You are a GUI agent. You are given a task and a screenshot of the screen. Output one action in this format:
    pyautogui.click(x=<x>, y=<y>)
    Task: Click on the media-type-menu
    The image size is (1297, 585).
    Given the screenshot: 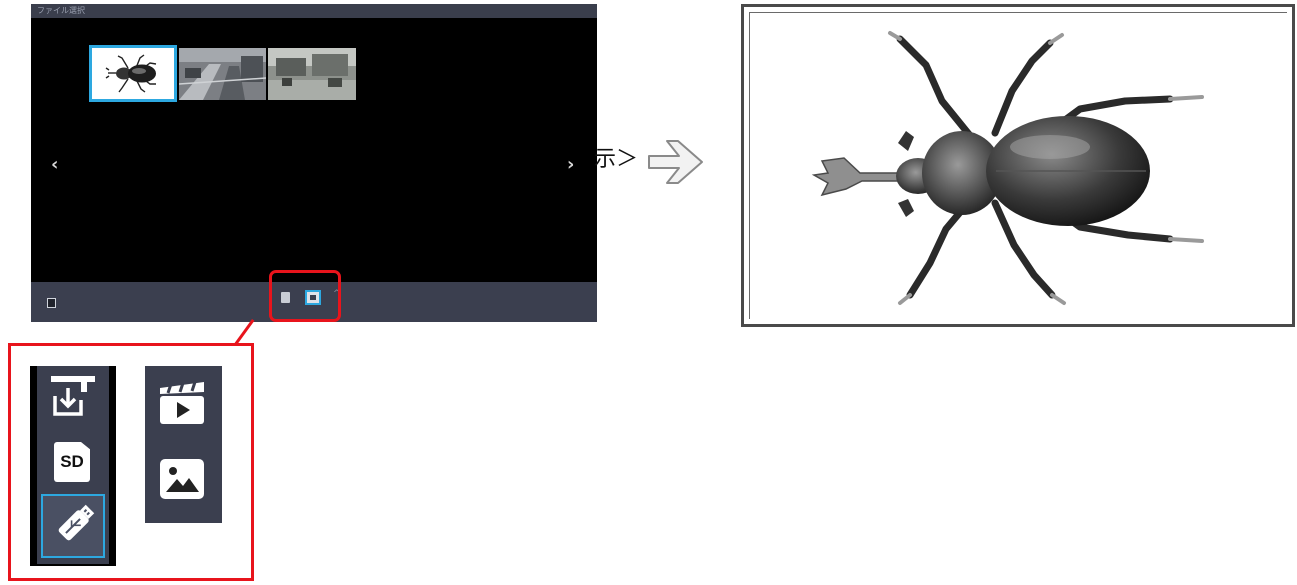 What is the action you would take?
    pyautogui.click(x=183, y=444)
    